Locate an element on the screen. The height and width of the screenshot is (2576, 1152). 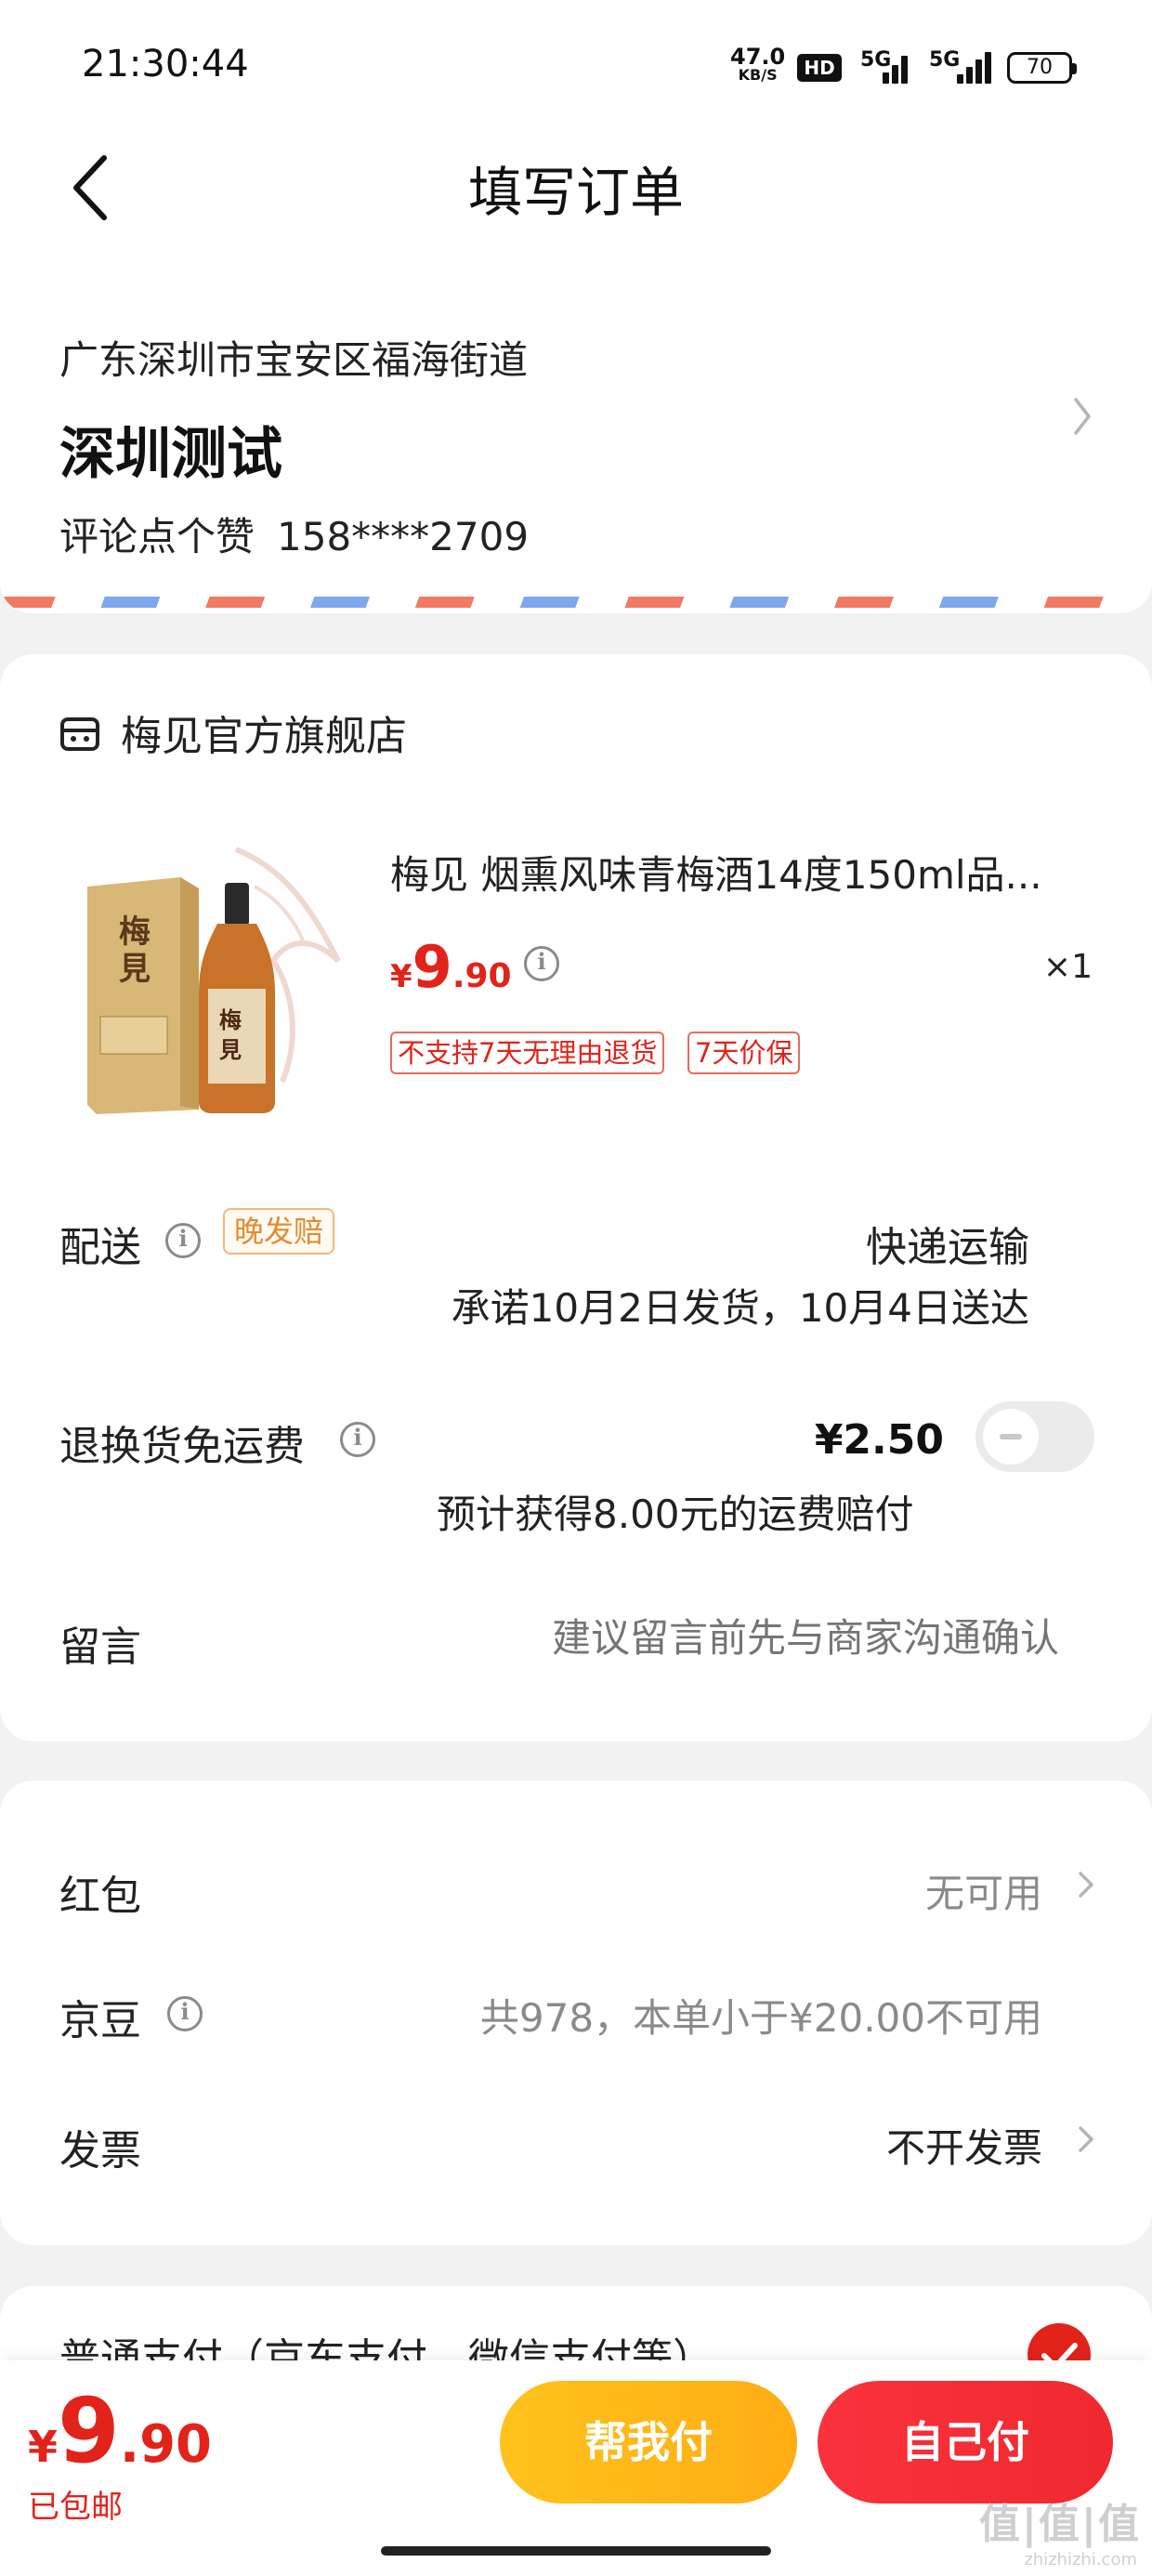
red-packet-value: 无可用 is located at coordinates (983, 1890).